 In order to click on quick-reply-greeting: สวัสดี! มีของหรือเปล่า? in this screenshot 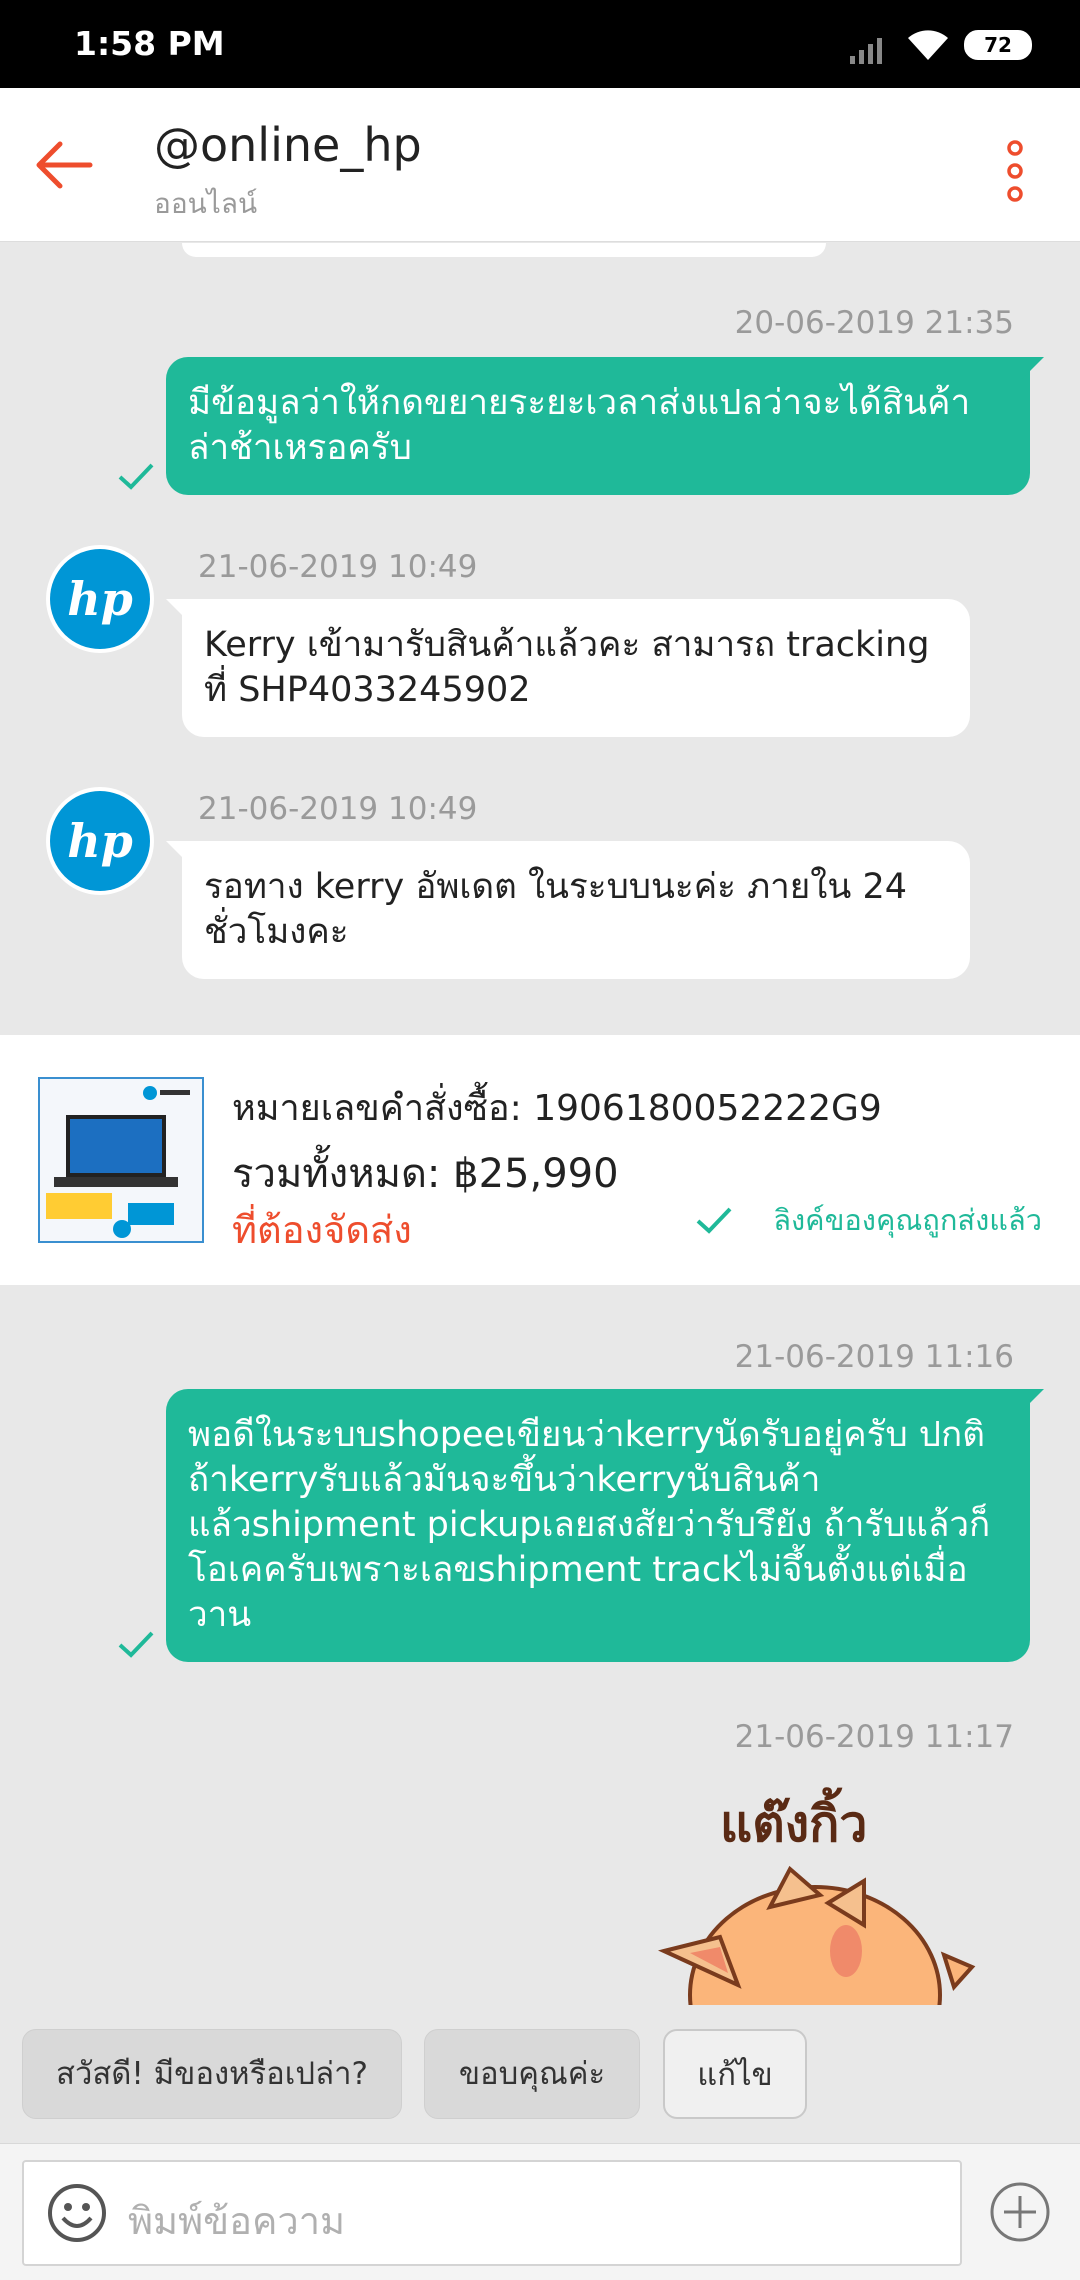, I will do `click(212, 2074)`.